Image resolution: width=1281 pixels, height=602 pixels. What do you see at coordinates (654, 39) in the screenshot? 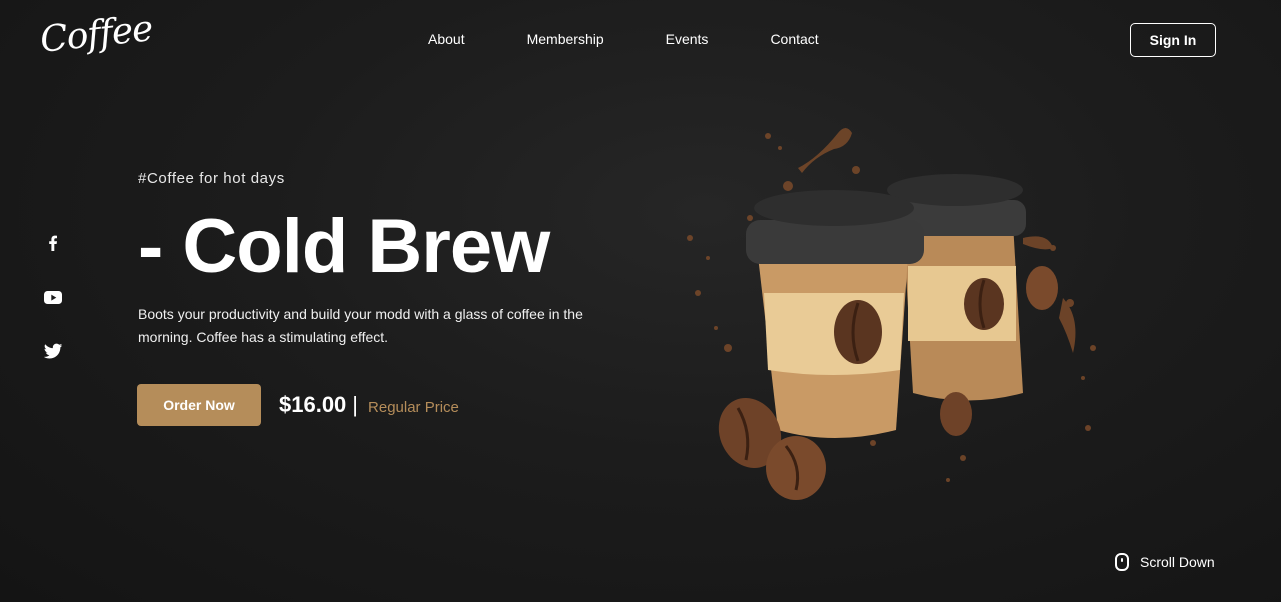
I see `main-nav: About Membership Events Contact` at bounding box center [654, 39].